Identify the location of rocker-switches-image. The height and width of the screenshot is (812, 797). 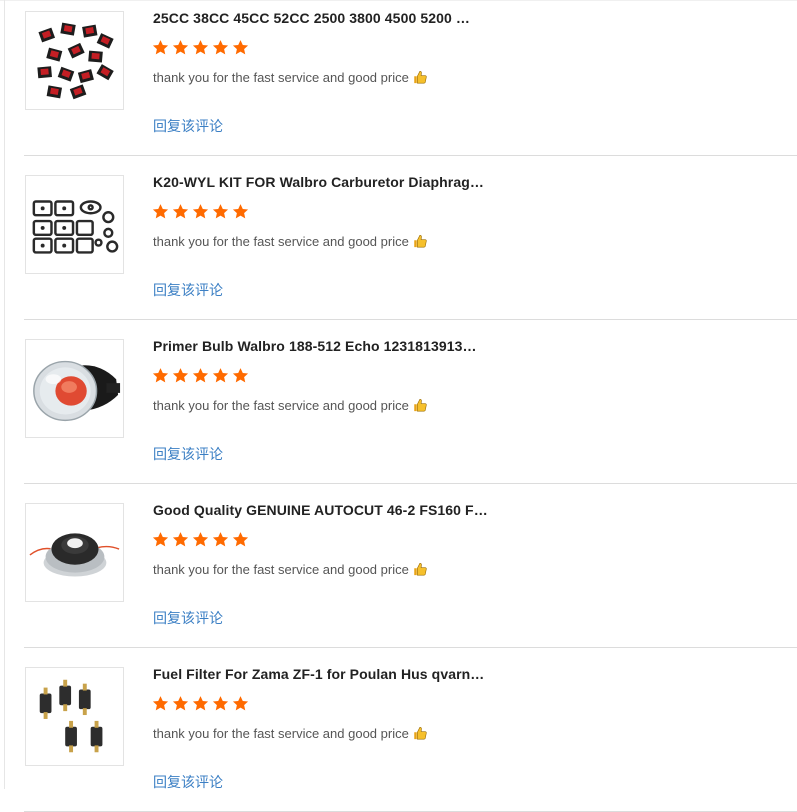
(74, 60).